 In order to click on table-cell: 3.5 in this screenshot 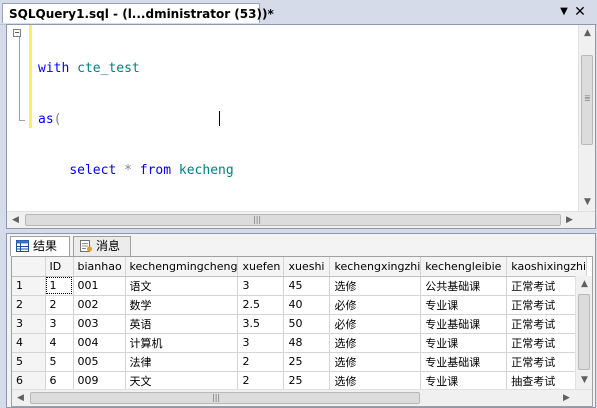, I will do `click(261, 324)`.